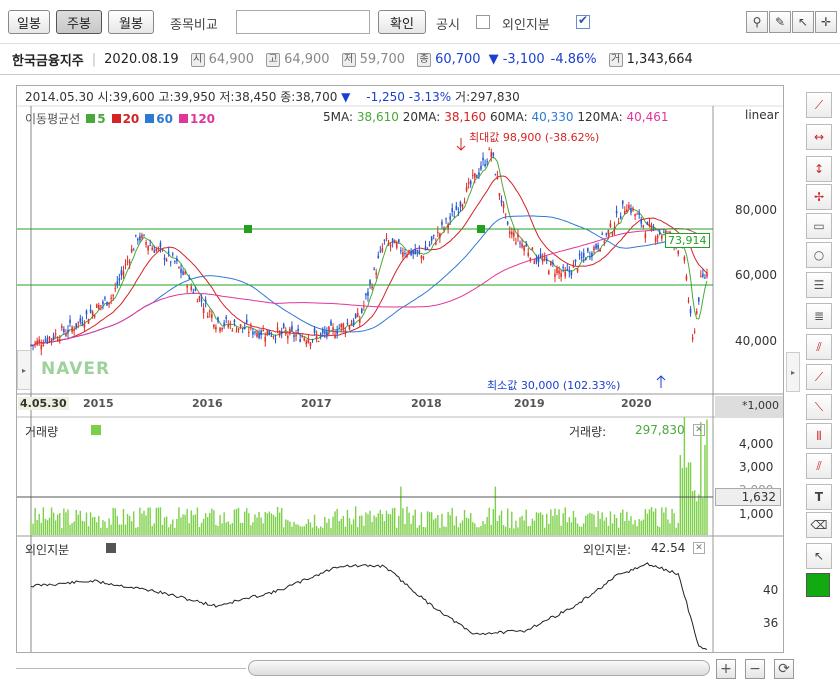 Image resolution: width=840 pixels, height=689 pixels. Describe the element at coordinates (309, 97) in the screenshot. I see `cursor-close: 종:38,700` at that location.